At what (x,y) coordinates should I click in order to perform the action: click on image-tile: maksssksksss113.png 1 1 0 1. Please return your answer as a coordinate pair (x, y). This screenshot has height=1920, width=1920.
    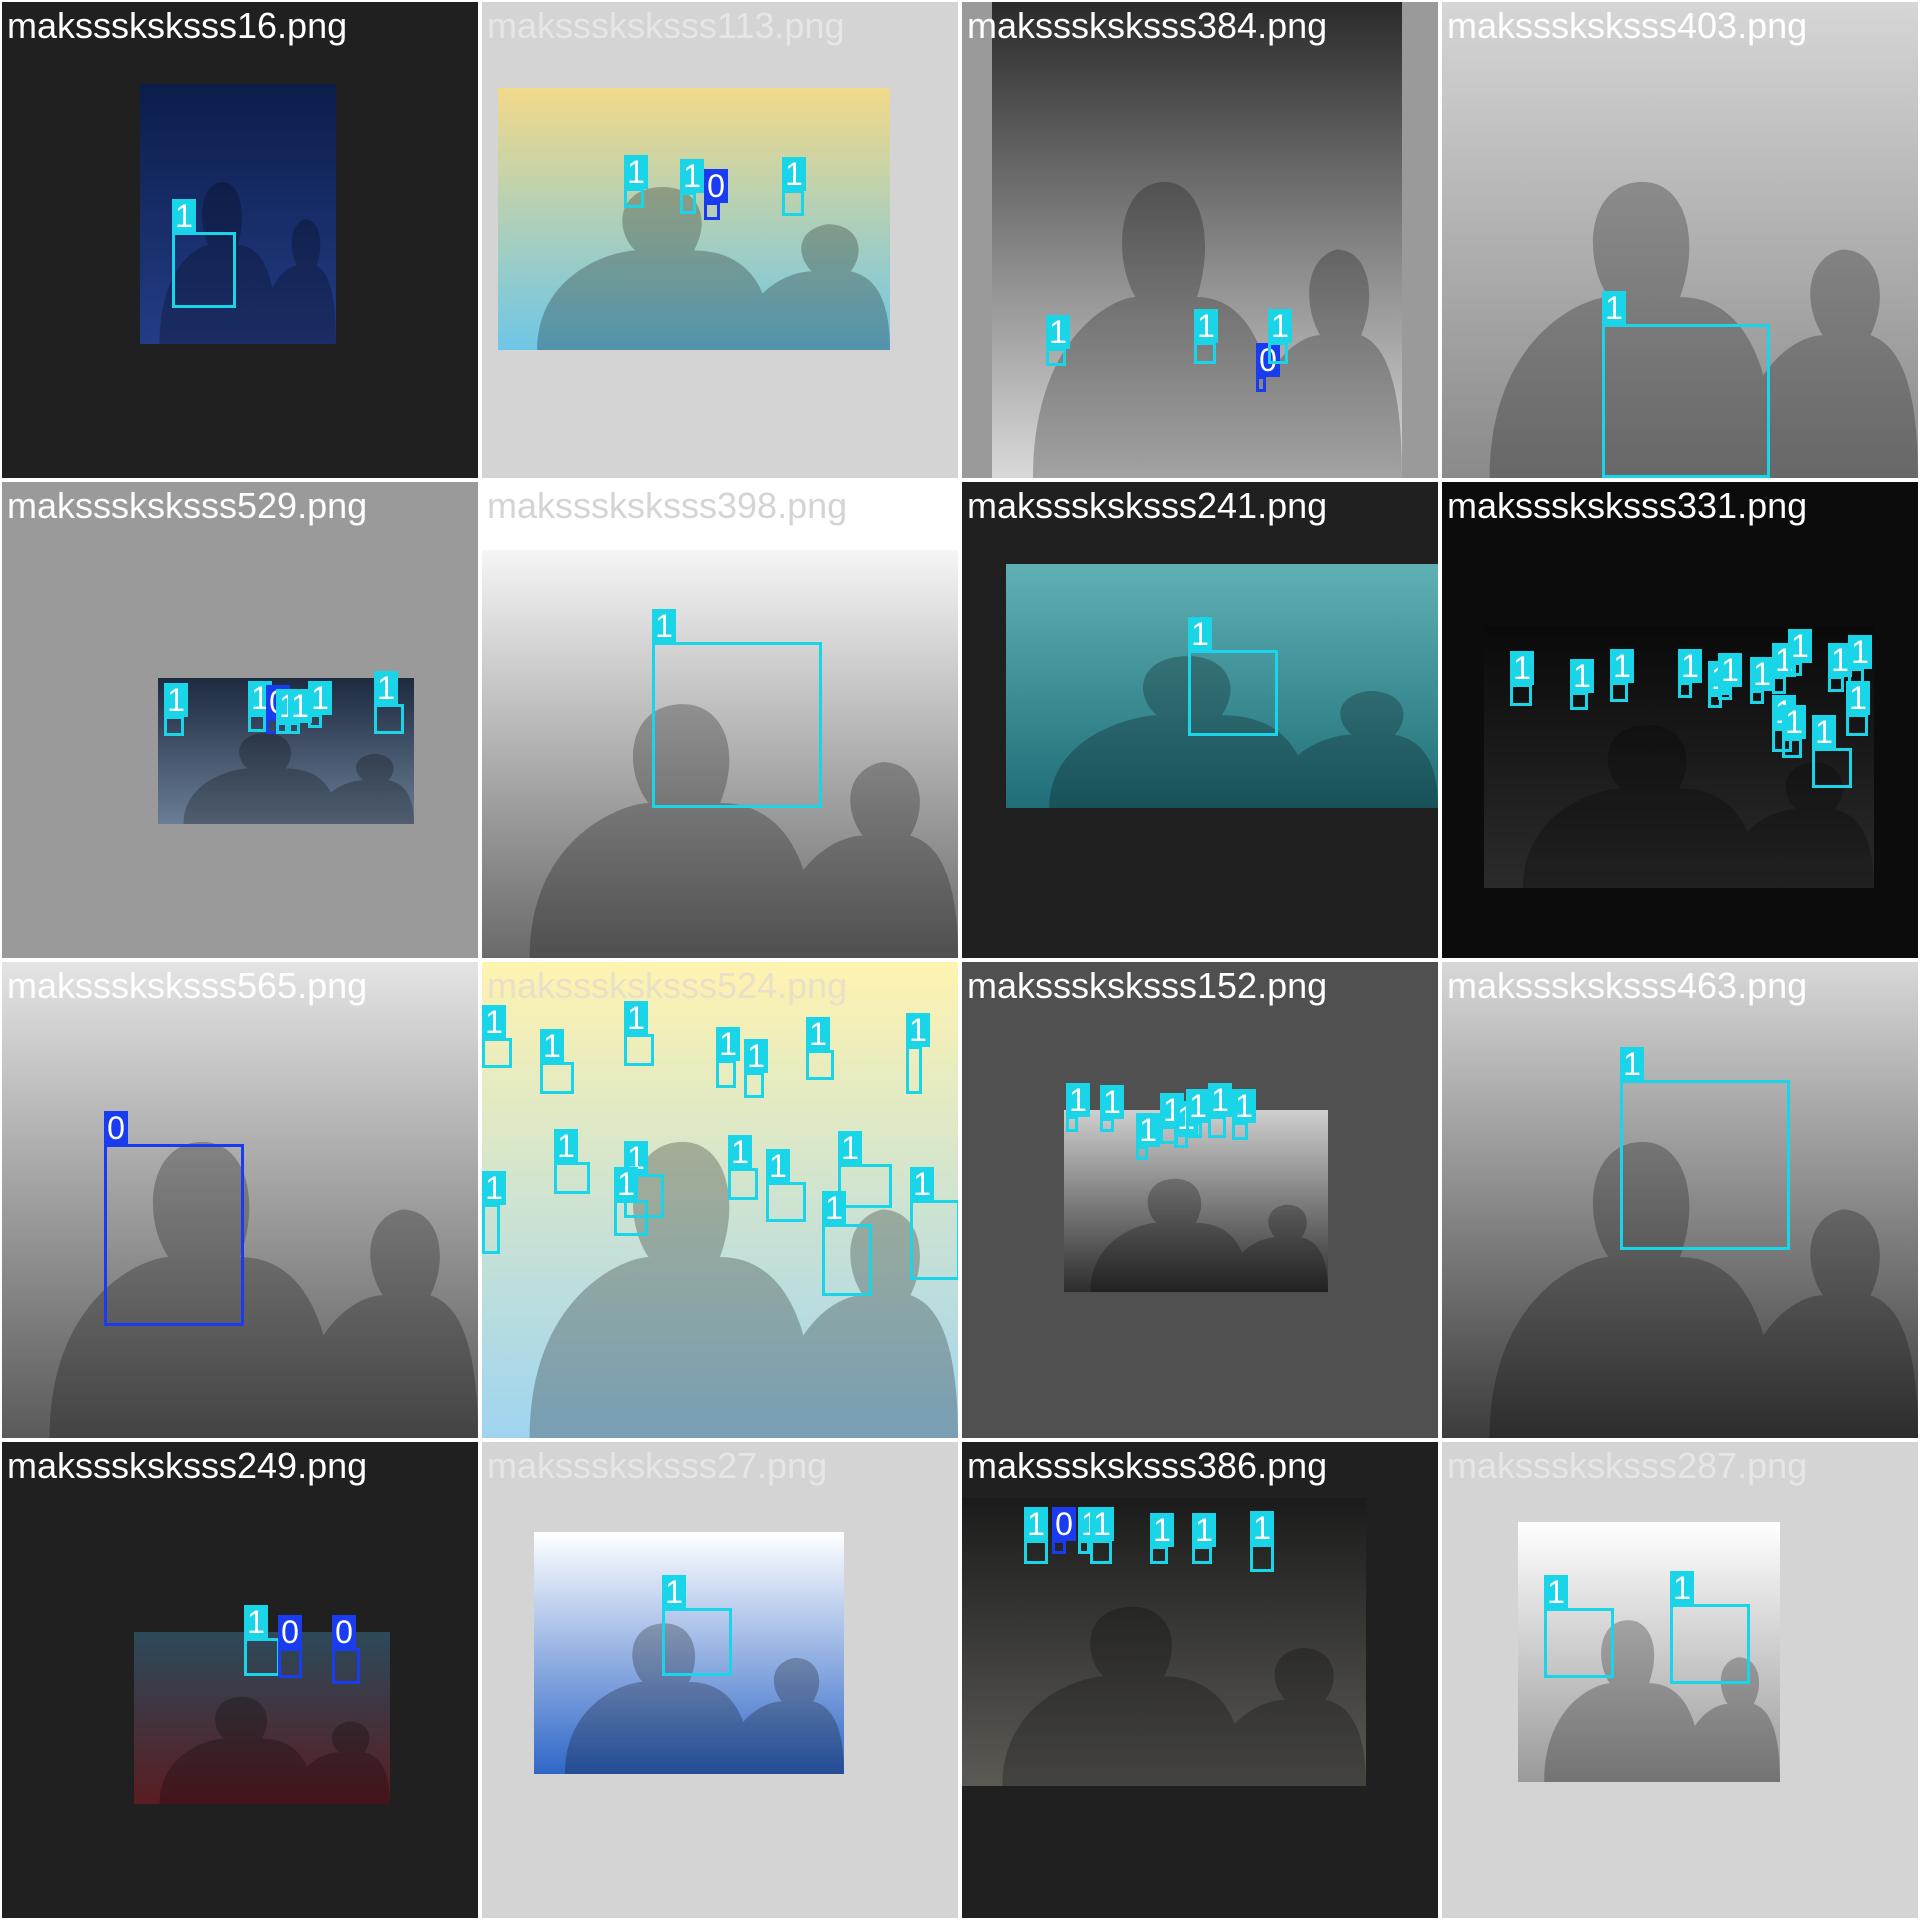
    Looking at the image, I should click on (720, 240).